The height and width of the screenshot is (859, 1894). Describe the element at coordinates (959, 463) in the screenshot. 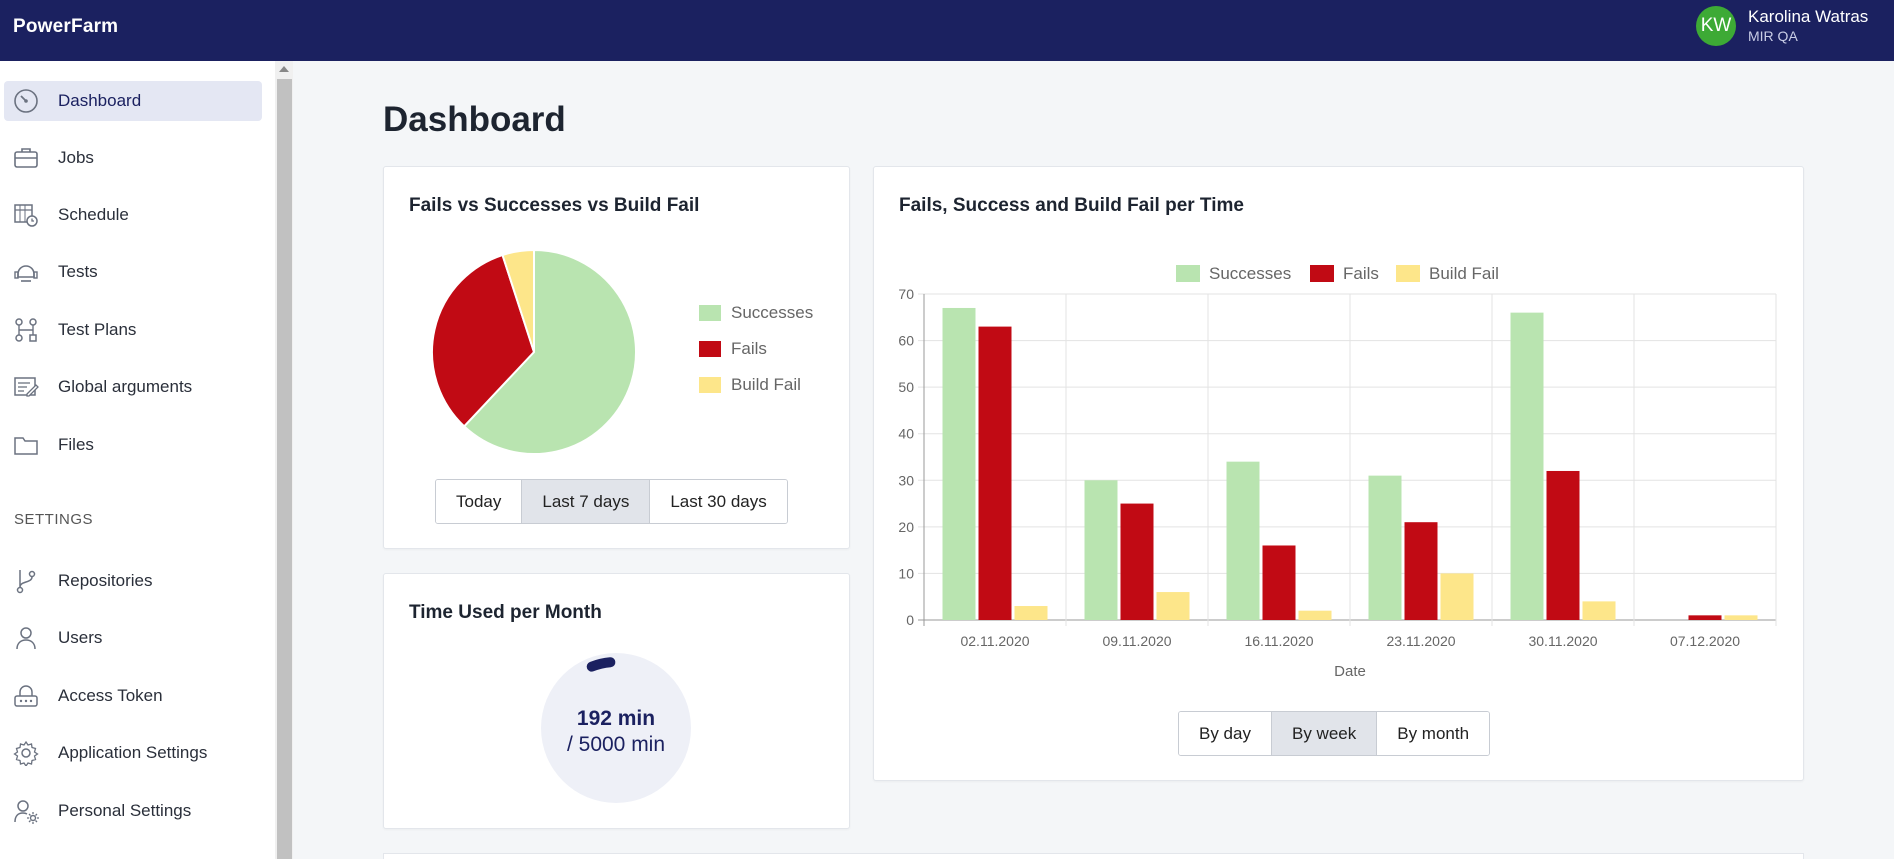

I see `bar-successes-02.11.2020` at that location.